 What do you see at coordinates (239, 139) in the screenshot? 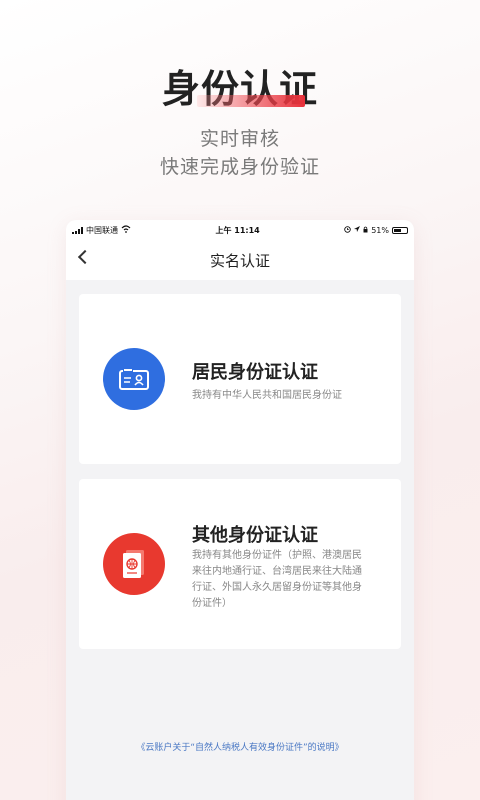
I see `promo-subtitle-line1: 实时审核` at bounding box center [239, 139].